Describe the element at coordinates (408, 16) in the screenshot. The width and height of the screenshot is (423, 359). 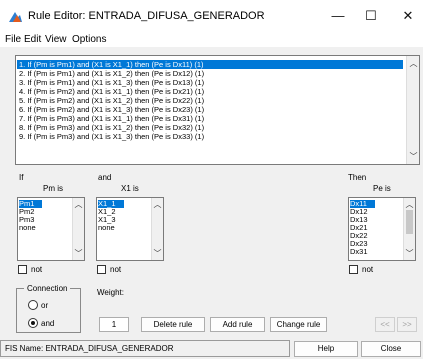
I see `close-icon: ✕` at that location.